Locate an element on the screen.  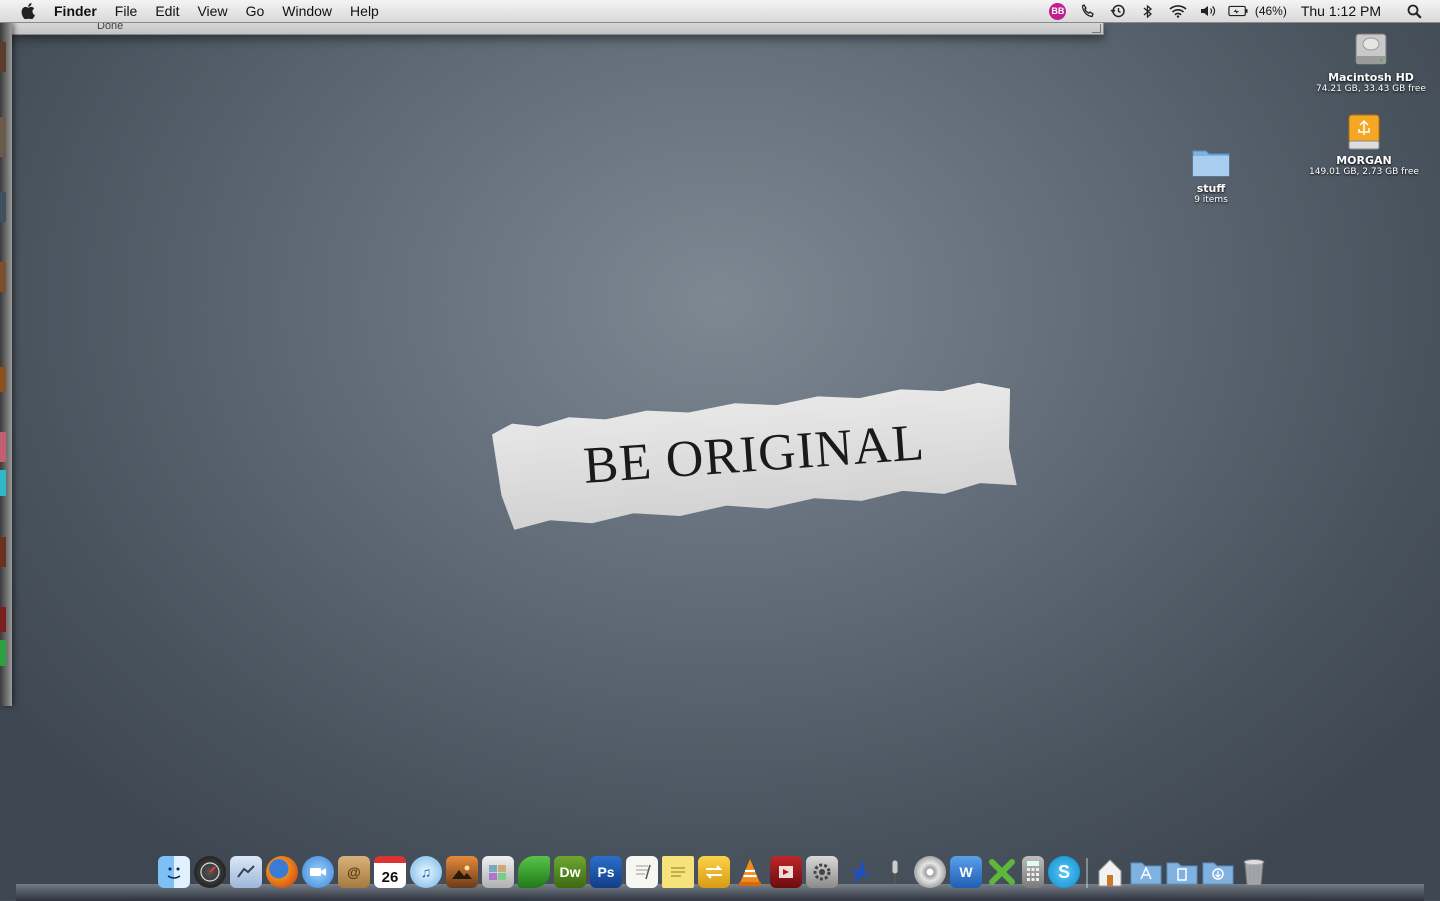
flip4mac-icon is located at coordinates (786, 872).